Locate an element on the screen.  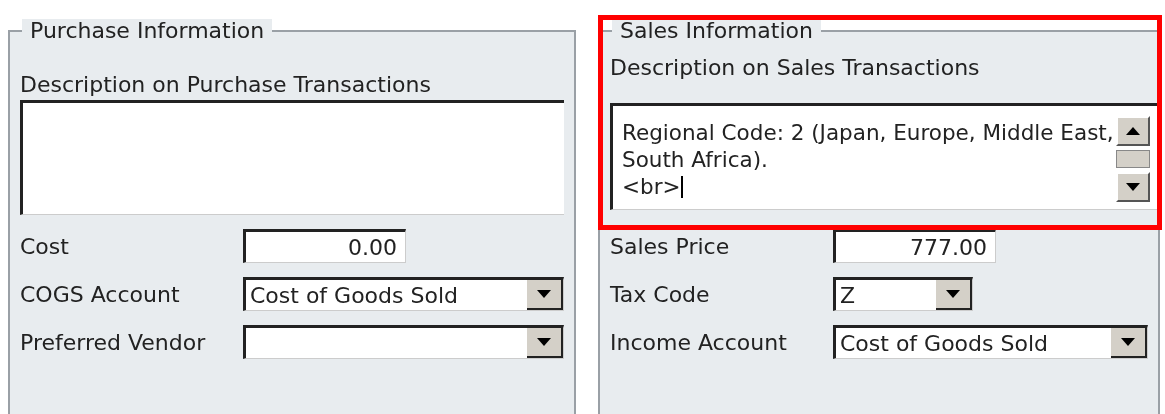
field-label: Description on Purchase Transactions is located at coordinates (225, 85).